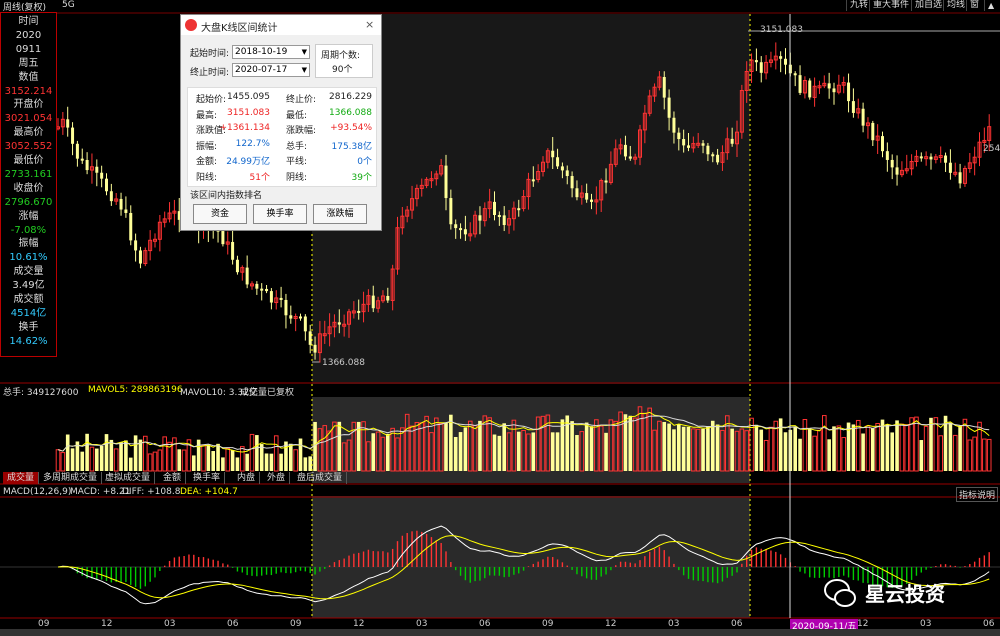  Describe the element at coordinates (301, 131) in the screenshot. I see `stat-label: 涨跌幅:` at that location.